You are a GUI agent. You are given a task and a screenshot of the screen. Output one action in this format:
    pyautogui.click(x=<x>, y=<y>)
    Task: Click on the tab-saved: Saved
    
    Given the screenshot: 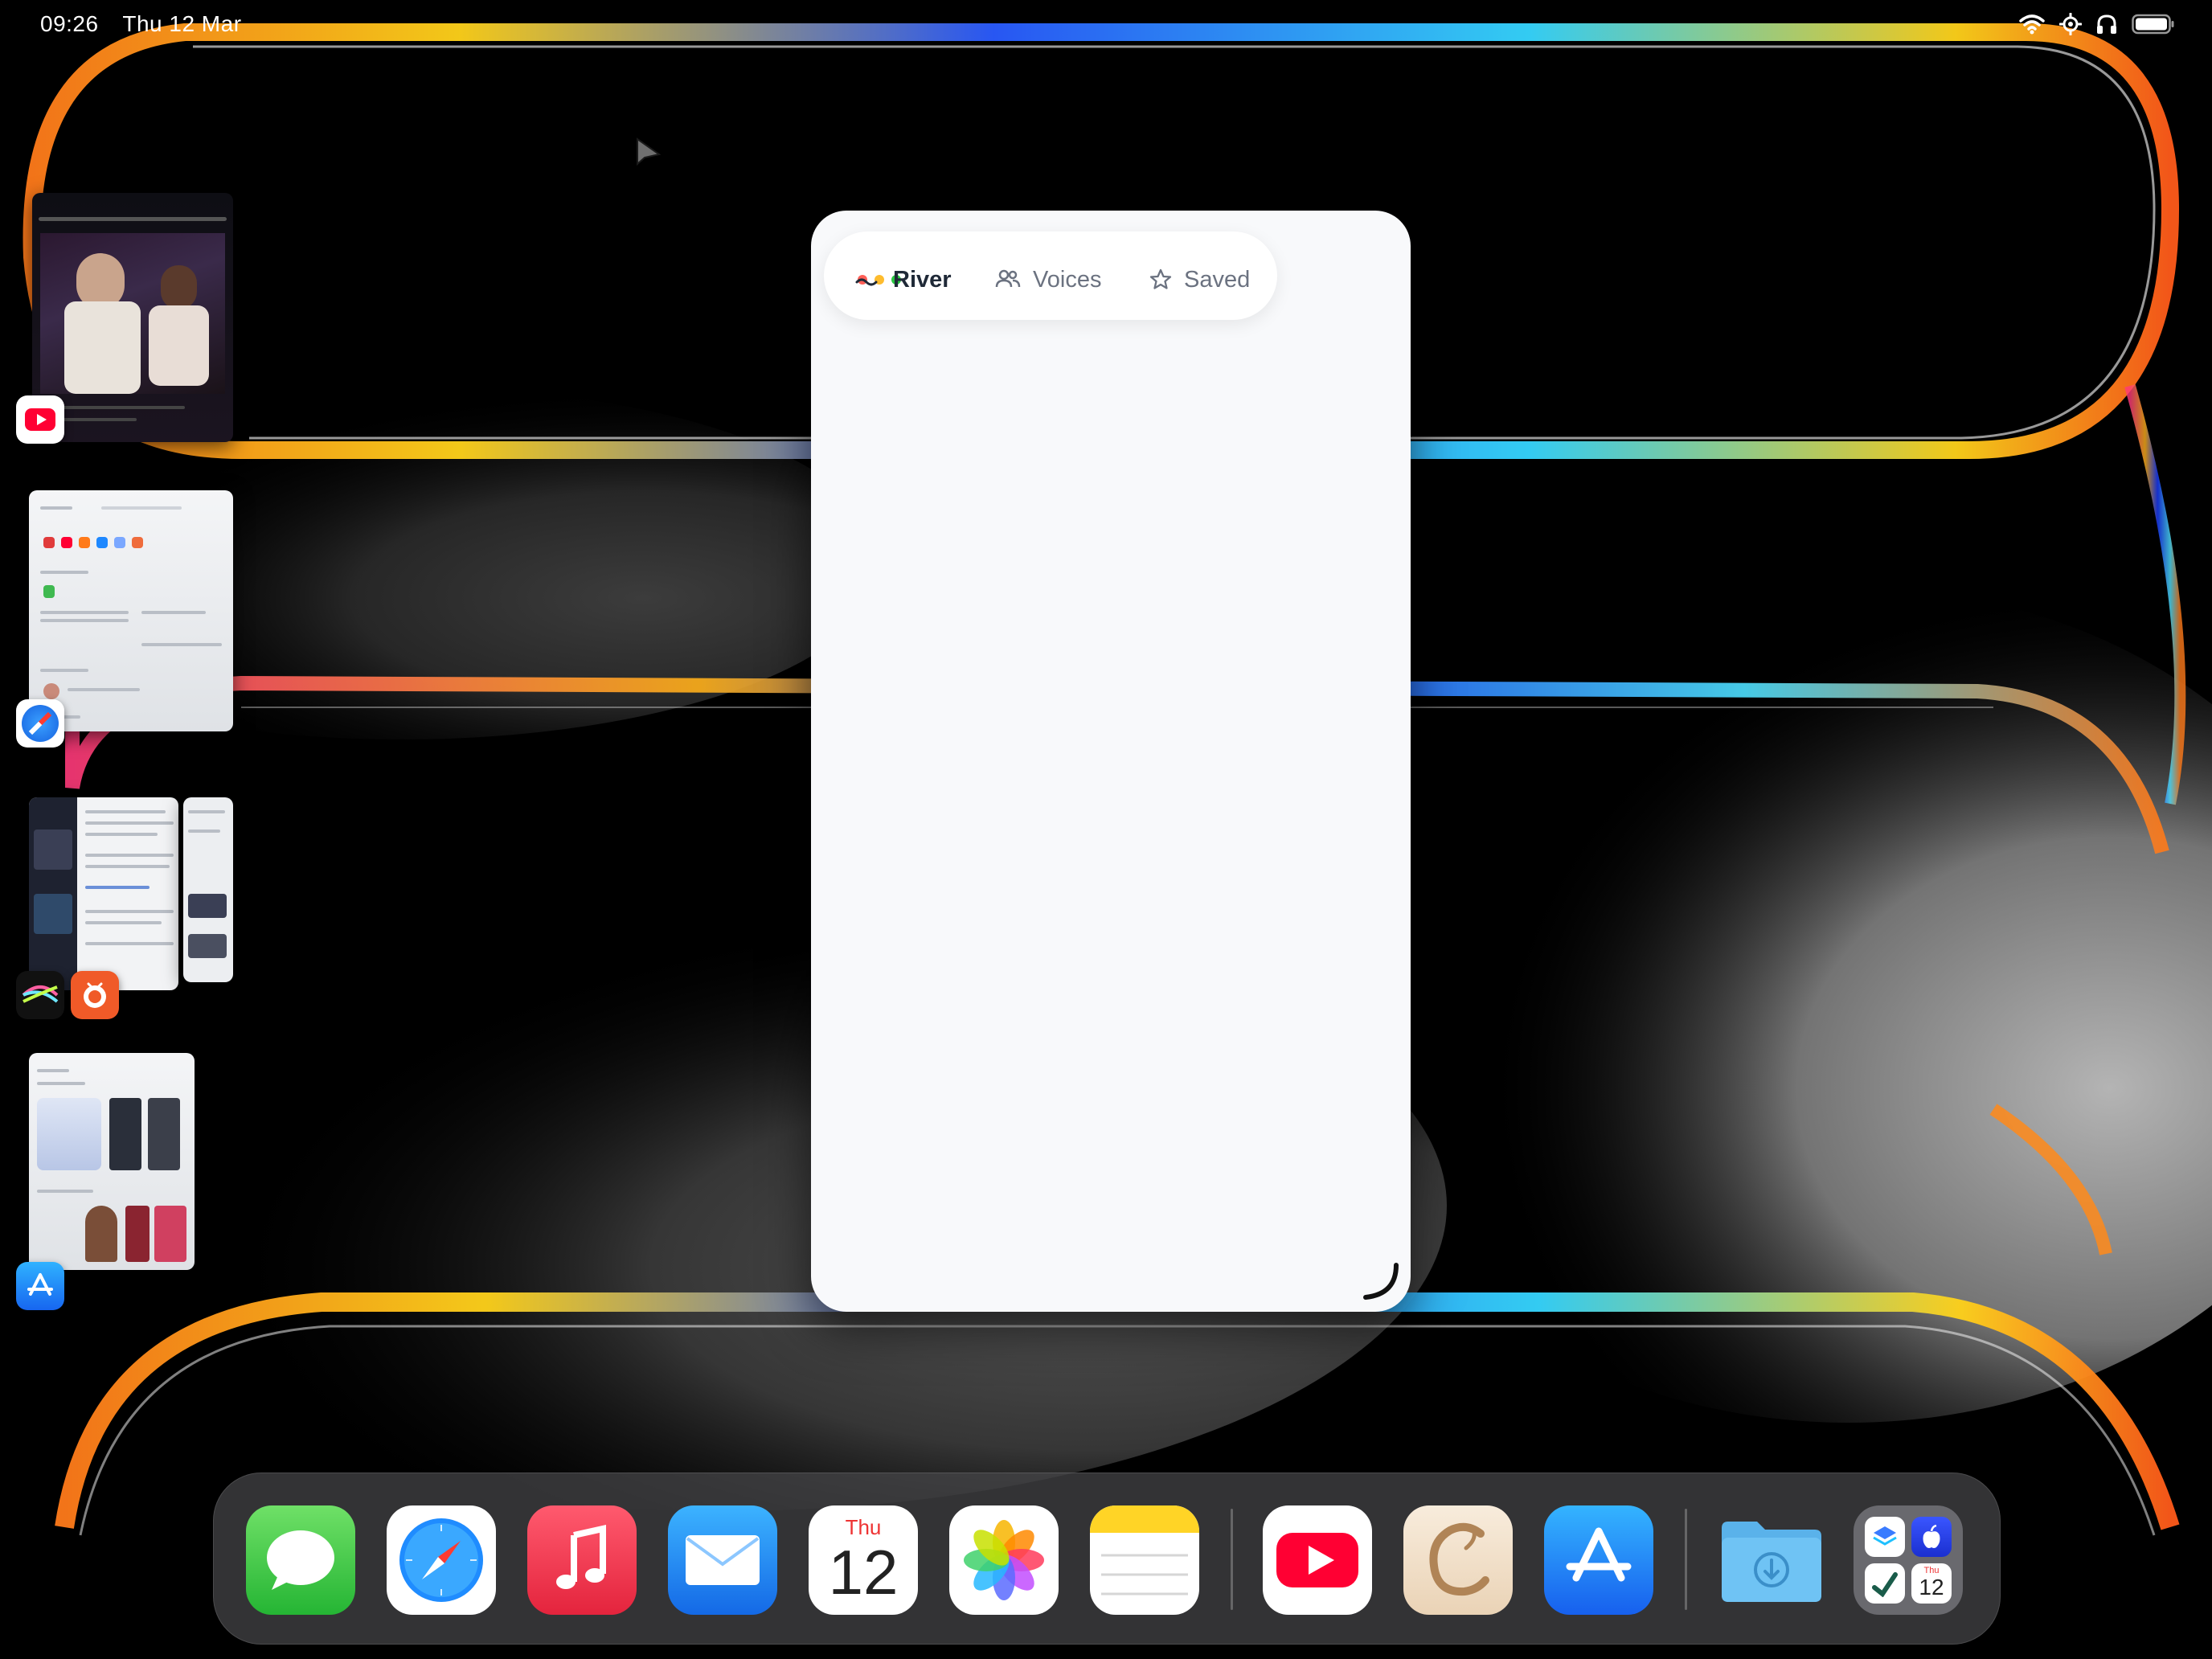 What is the action you would take?
    pyautogui.click(x=1199, y=280)
    